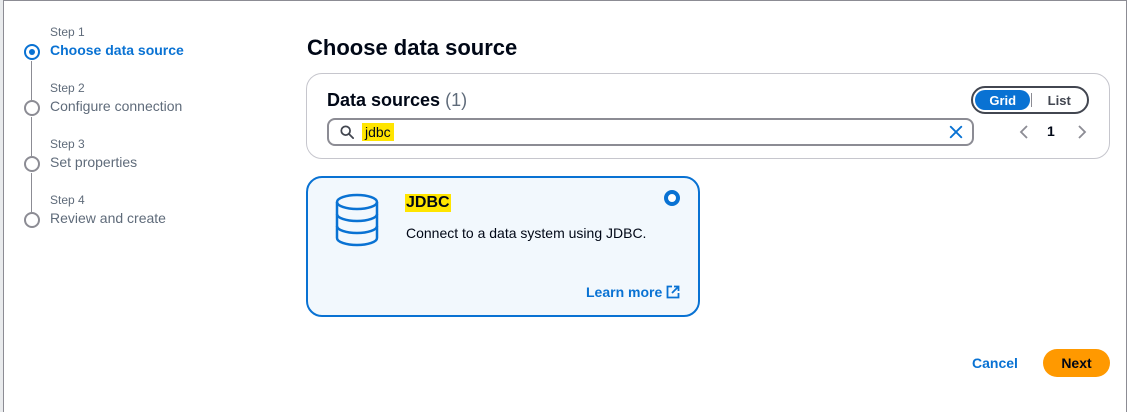 This screenshot has height=412, width=1127. I want to click on card-description: Connect to a data system using JDBC., so click(526, 233).